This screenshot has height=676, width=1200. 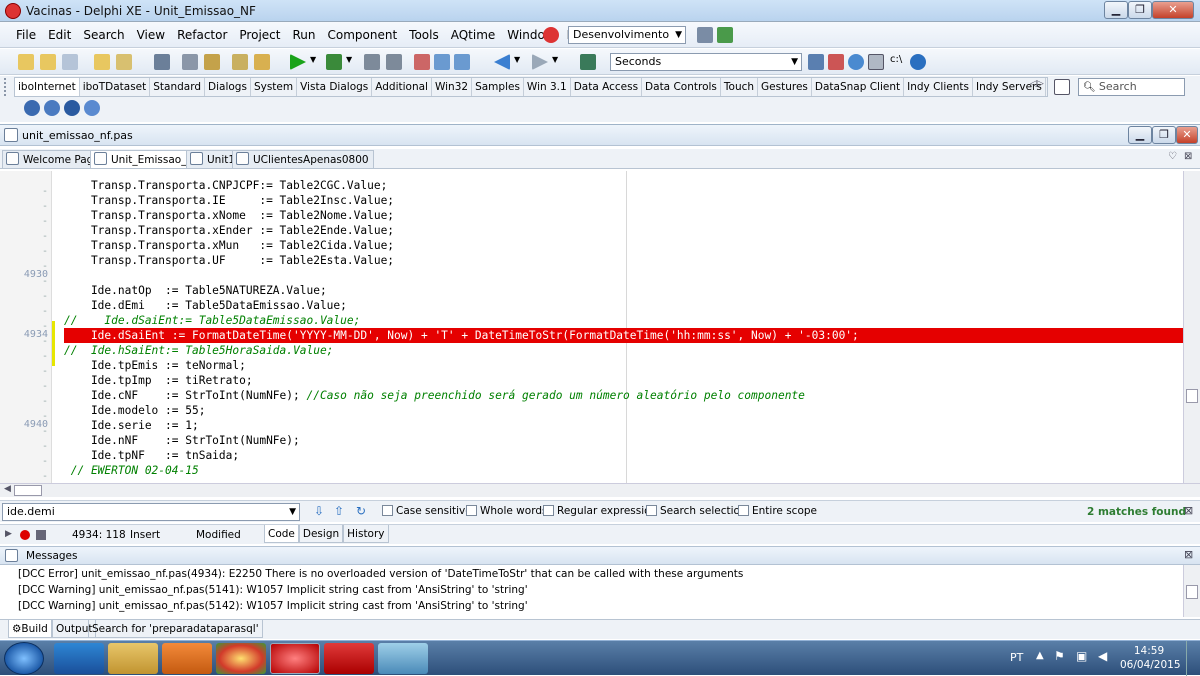 What do you see at coordinates (195, 290) in the screenshot?
I see `code-line: Ide.natOp := Table5NATUREZA.Value;` at bounding box center [195, 290].